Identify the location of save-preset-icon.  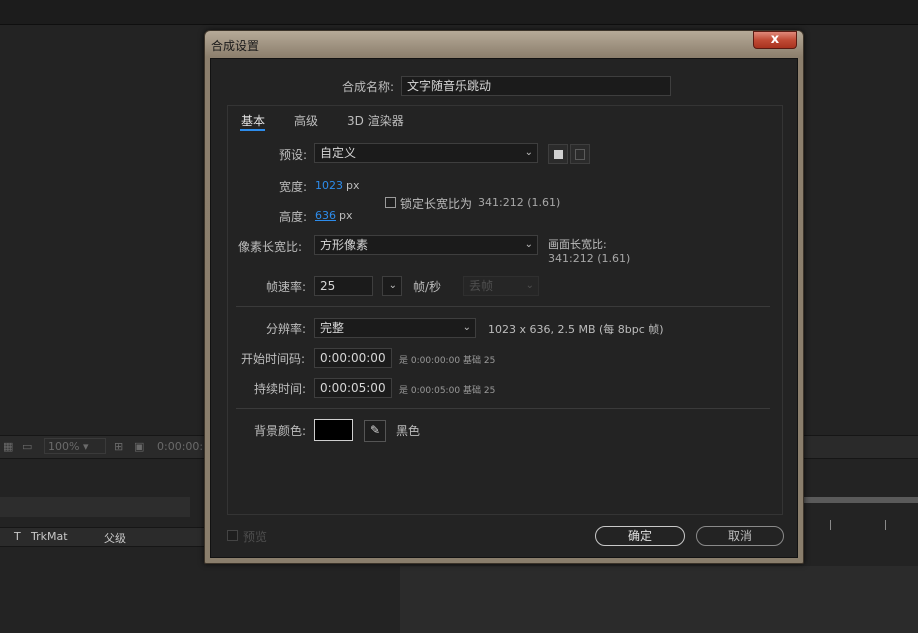
(558, 154).